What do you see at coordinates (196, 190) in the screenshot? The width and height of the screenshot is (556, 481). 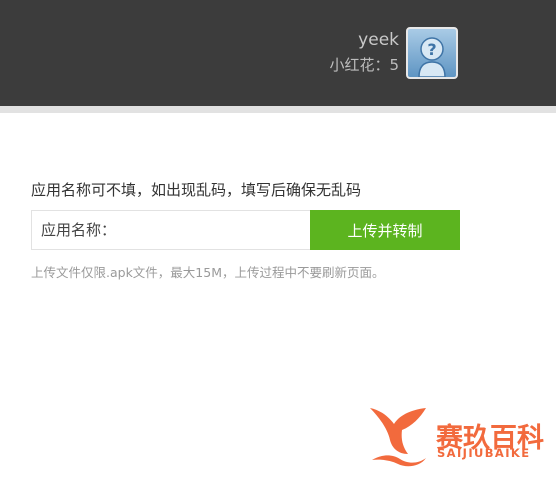 I see `instruction-text: 应用名称可不填，如出现乱码，填写后确保无乱码` at bounding box center [196, 190].